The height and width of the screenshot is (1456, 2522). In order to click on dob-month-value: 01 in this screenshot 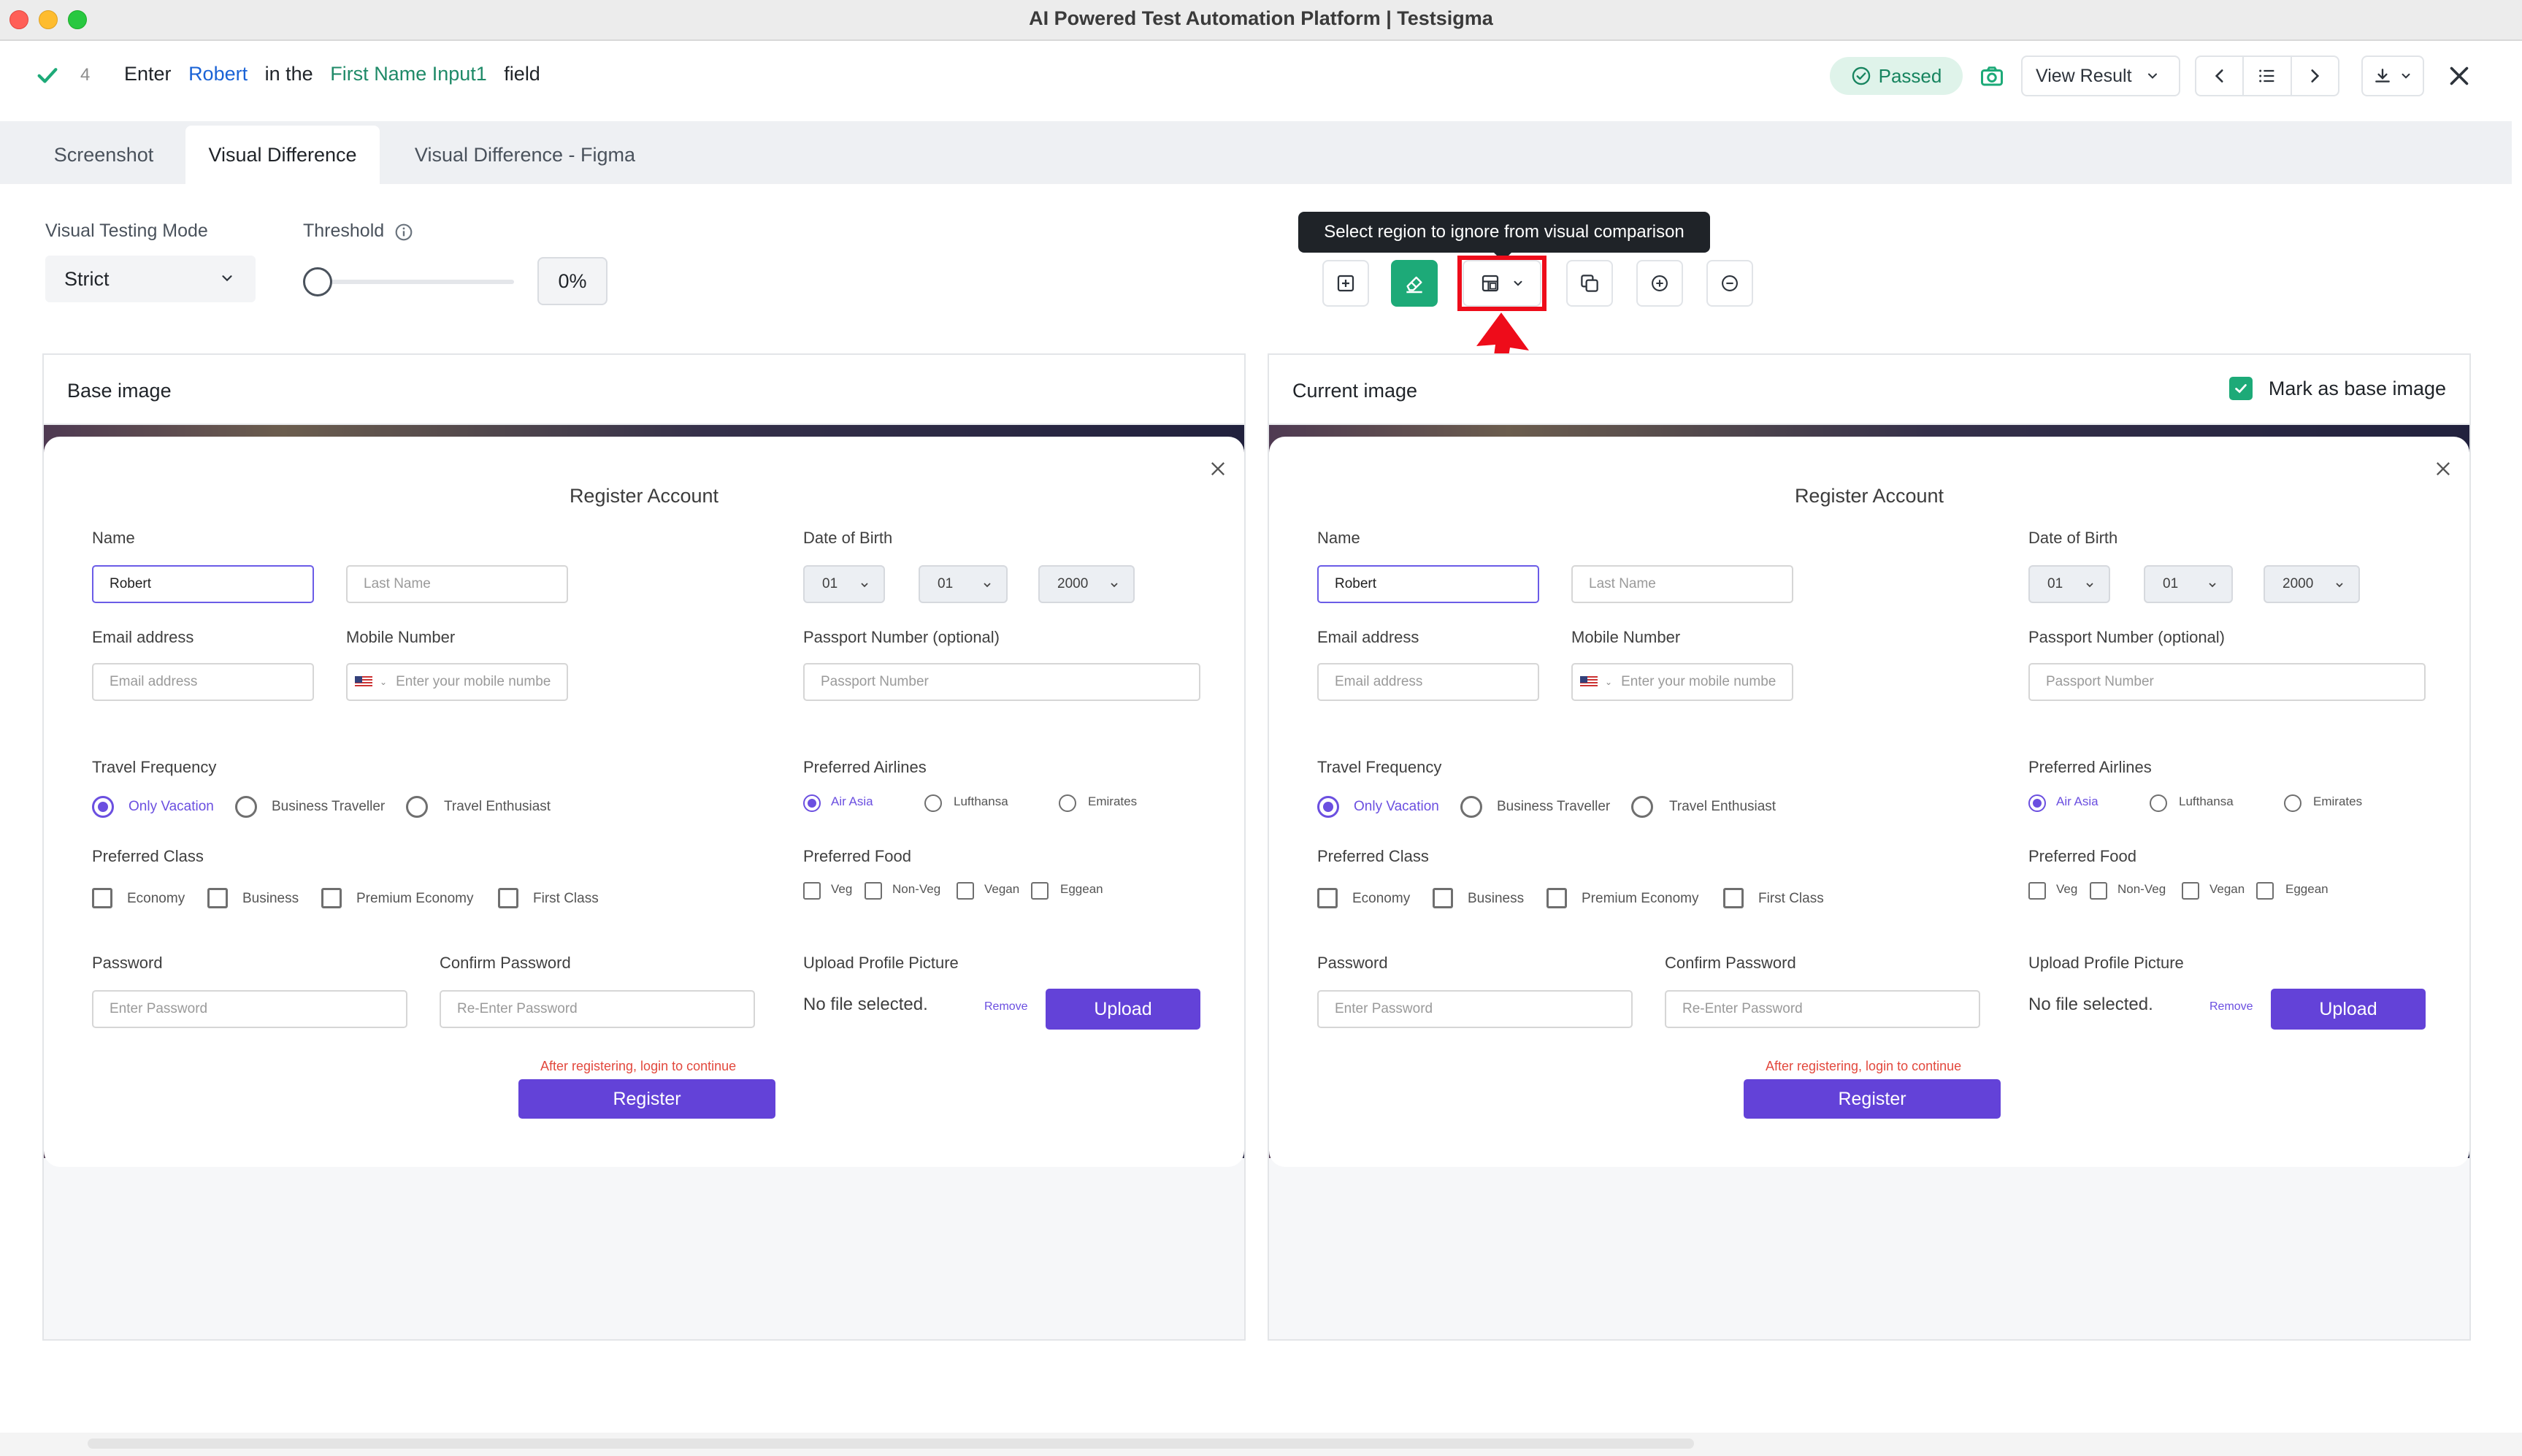, I will do `click(2171, 583)`.